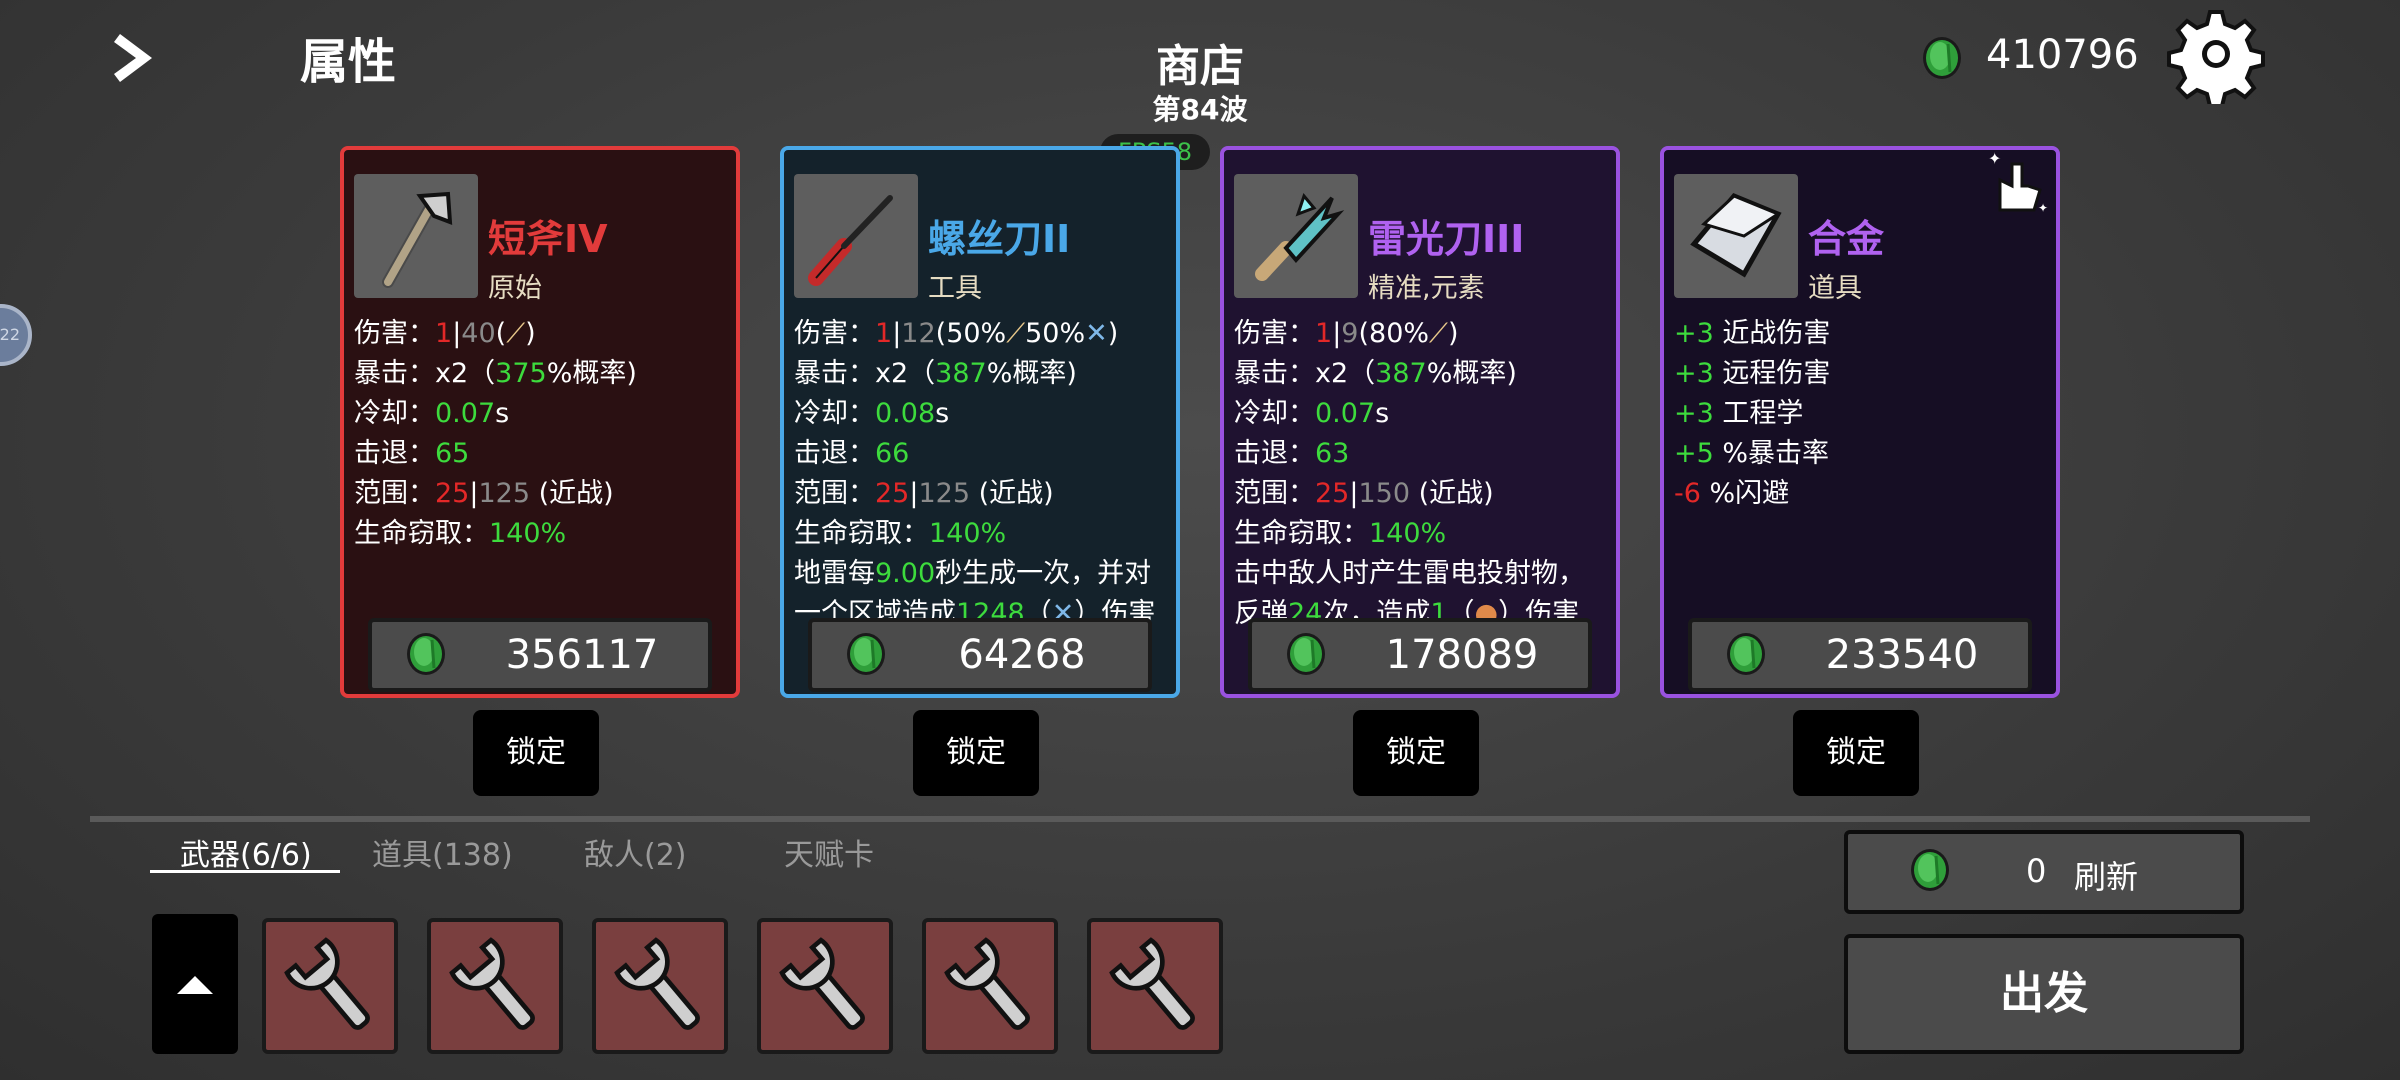 This screenshot has width=2400, height=1080. What do you see at coordinates (635, 852) in the screenshot?
I see `tab-enemies: 敌人(2)` at bounding box center [635, 852].